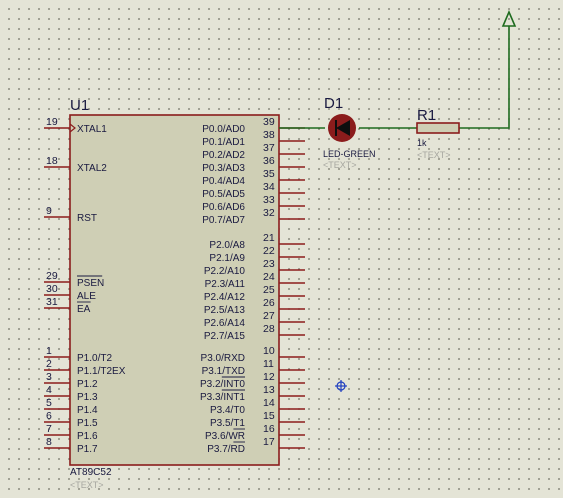 Image resolution: width=563 pixels, height=498 pixels. What do you see at coordinates (49, 403) in the screenshot?
I see `pin-number: 5` at bounding box center [49, 403].